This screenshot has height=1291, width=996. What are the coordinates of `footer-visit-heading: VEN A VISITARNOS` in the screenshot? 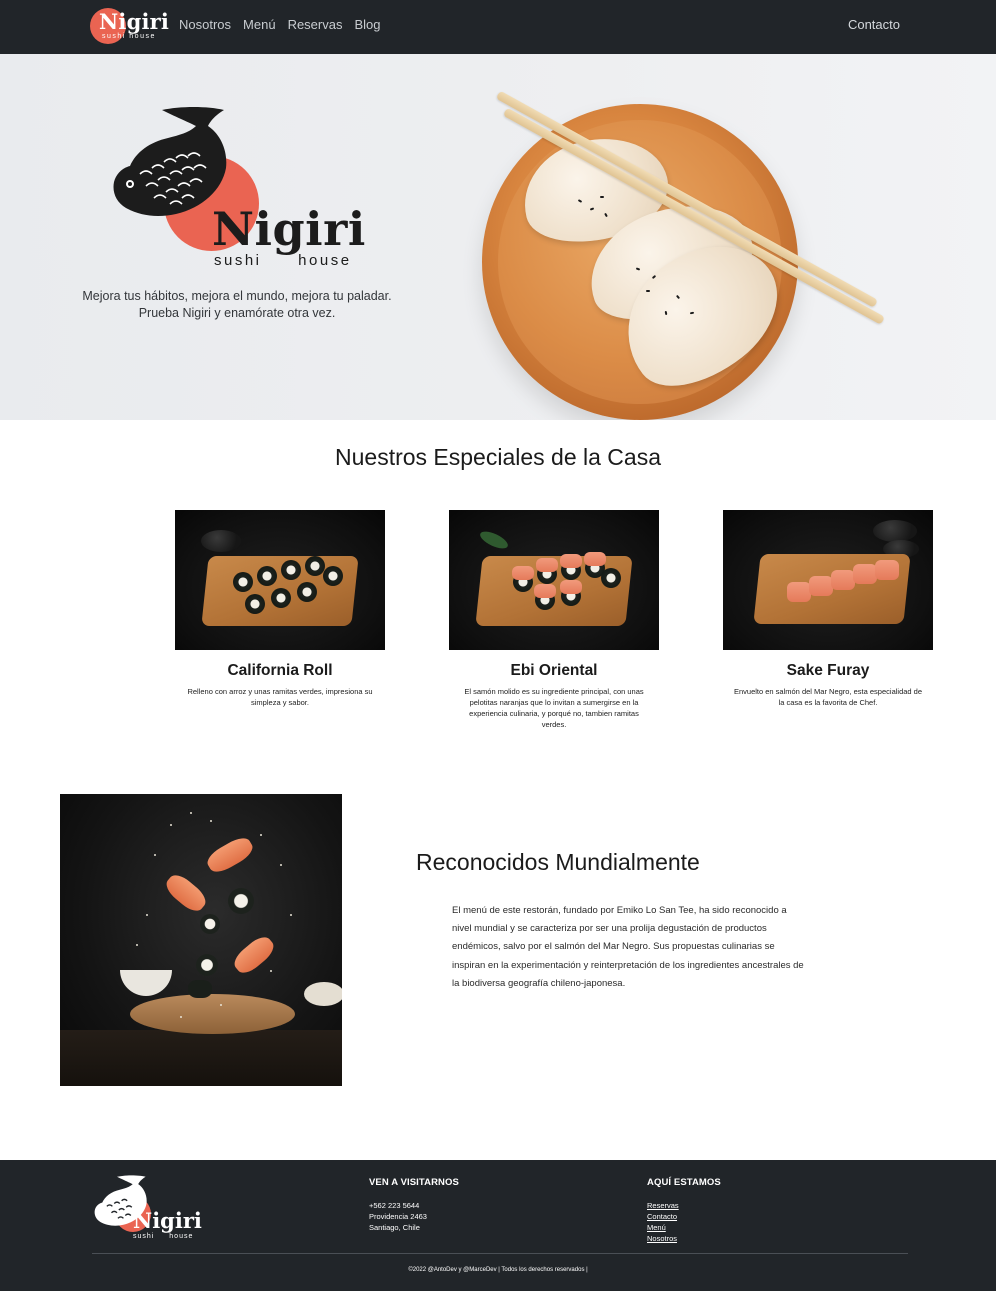 It's located at (414, 1182).